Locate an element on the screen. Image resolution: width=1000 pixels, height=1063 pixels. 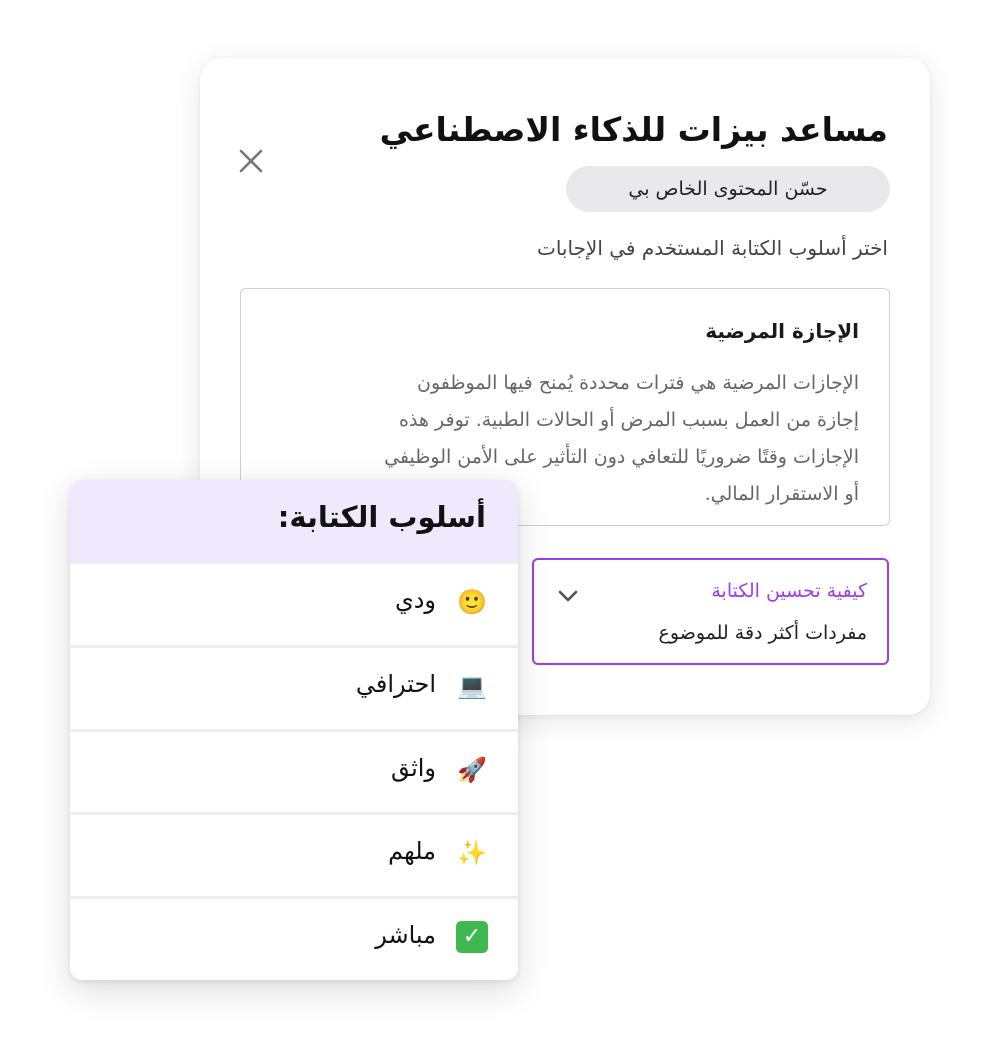
style-option-label: ودي is located at coordinates (415, 600).